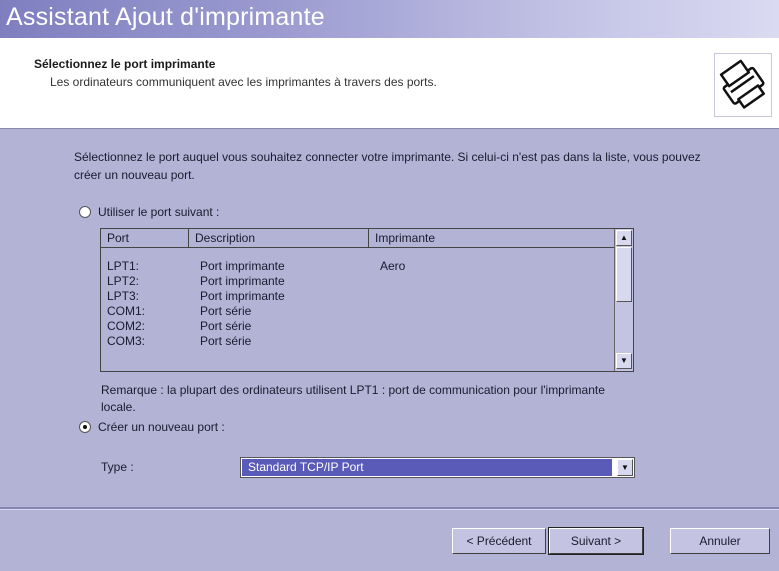 This screenshot has height=571, width=779. I want to click on port-row: LPT2: Port imprimante, so click(358, 281).